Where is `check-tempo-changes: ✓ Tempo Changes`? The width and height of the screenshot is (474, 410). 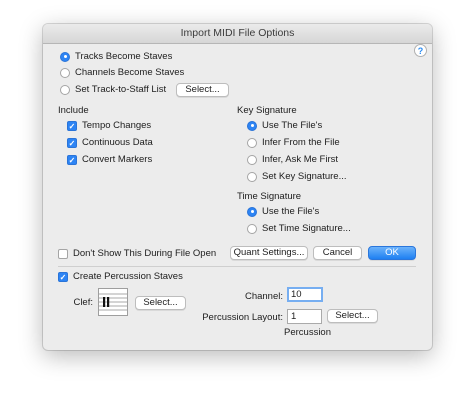 check-tempo-changes: ✓ Tempo Changes is located at coordinates (109, 125).